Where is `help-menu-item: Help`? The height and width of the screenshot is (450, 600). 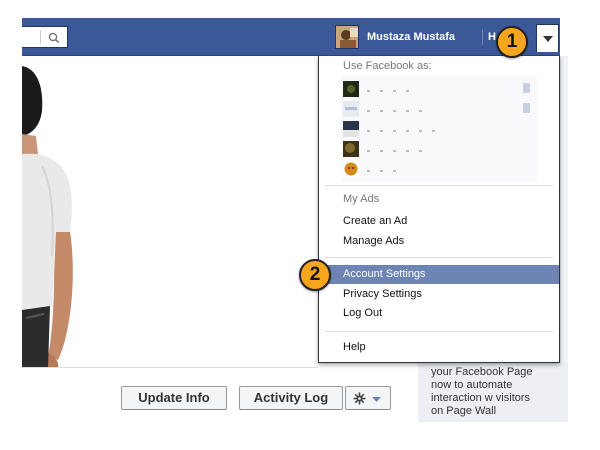
help-menu-item: Help is located at coordinates (439, 347).